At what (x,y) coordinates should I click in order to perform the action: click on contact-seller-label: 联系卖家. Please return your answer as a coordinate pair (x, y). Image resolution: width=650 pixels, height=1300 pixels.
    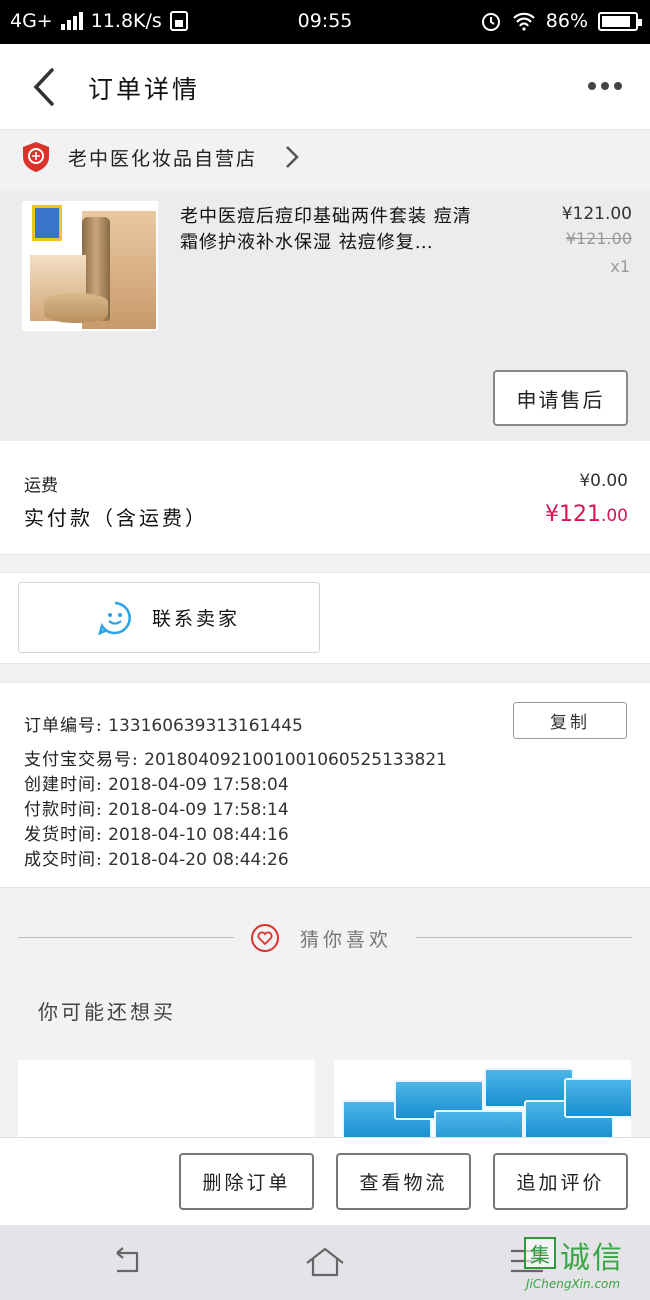
    Looking at the image, I should click on (195, 619).